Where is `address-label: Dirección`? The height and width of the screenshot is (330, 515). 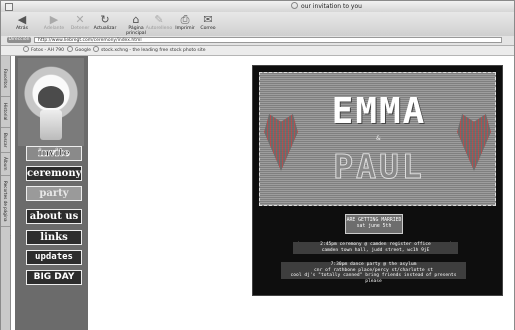
address-label: Dirección is located at coordinates (19, 40).